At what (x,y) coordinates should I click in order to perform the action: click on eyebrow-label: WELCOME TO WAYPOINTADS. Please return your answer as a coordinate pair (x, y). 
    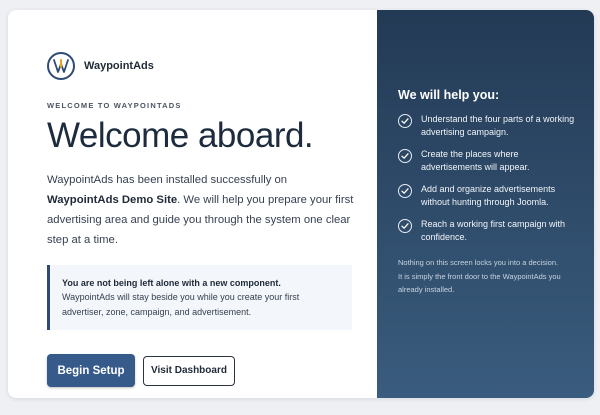
    Looking at the image, I should click on (114, 105).